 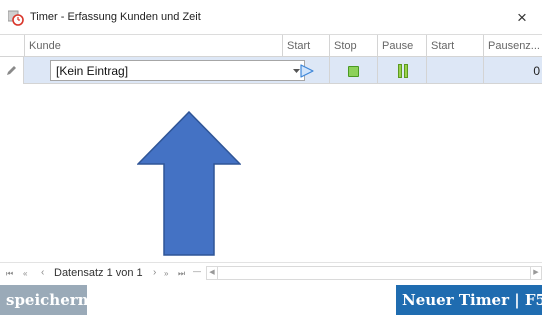 What do you see at coordinates (181, 274) in the screenshot?
I see `nav-last-button: ⏭` at bounding box center [181, 274].